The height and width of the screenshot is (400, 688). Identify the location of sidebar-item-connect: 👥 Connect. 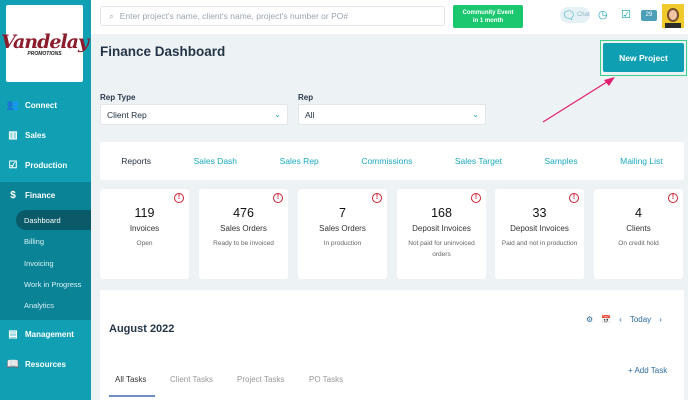
(45, 105).